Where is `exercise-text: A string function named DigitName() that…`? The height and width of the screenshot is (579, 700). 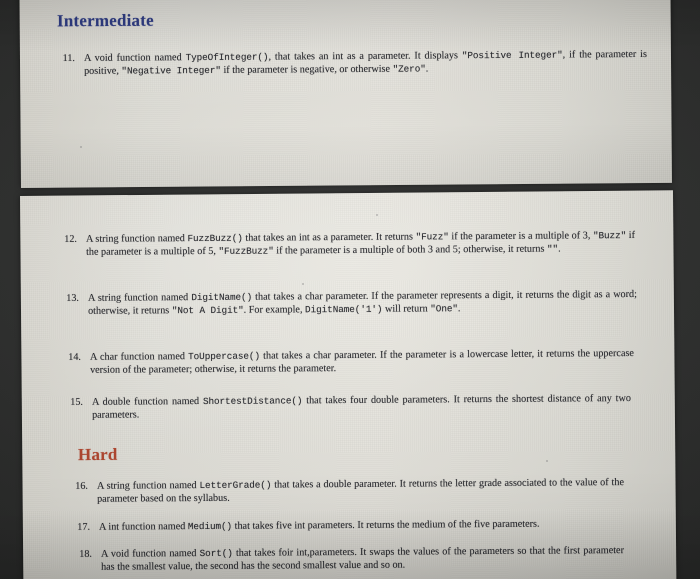
exercise-text: A string function named DigitName() that… is located at coordinates (362, 303).